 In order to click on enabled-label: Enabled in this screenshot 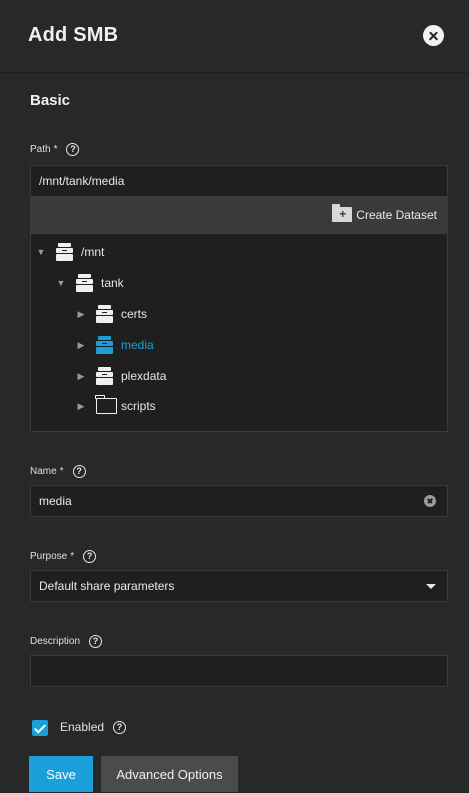, I will do `click(82, 727)`.